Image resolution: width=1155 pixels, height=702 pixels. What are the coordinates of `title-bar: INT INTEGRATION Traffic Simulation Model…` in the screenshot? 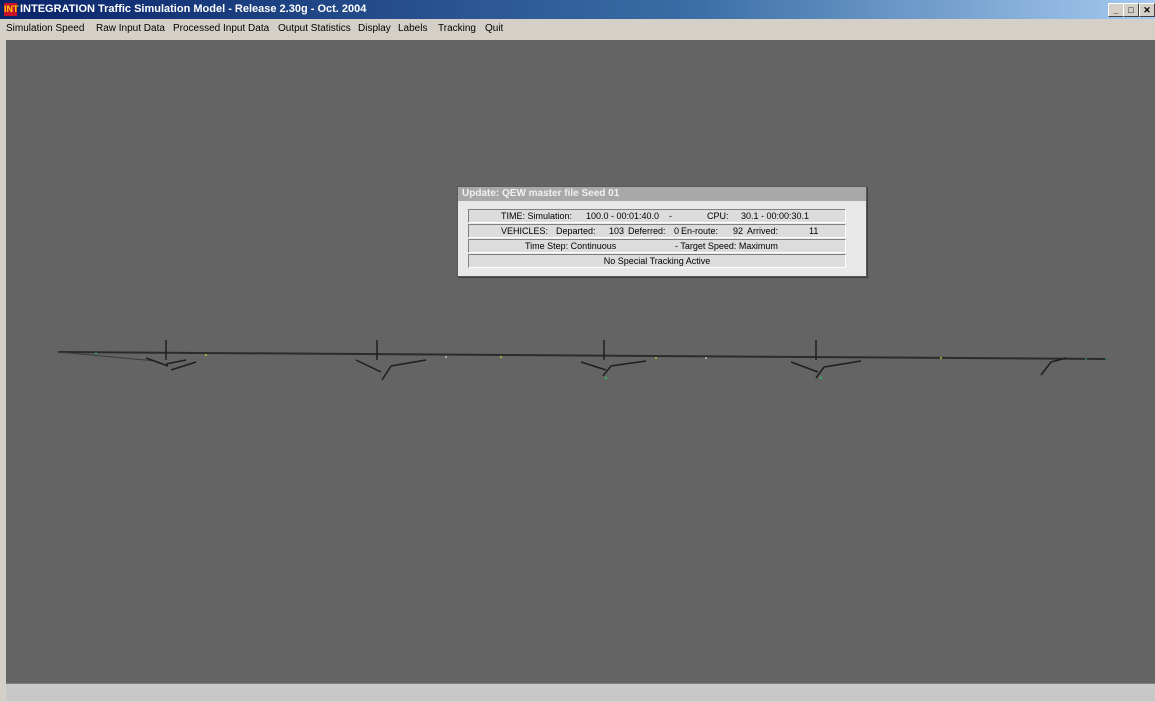 It's located at (577, 9).